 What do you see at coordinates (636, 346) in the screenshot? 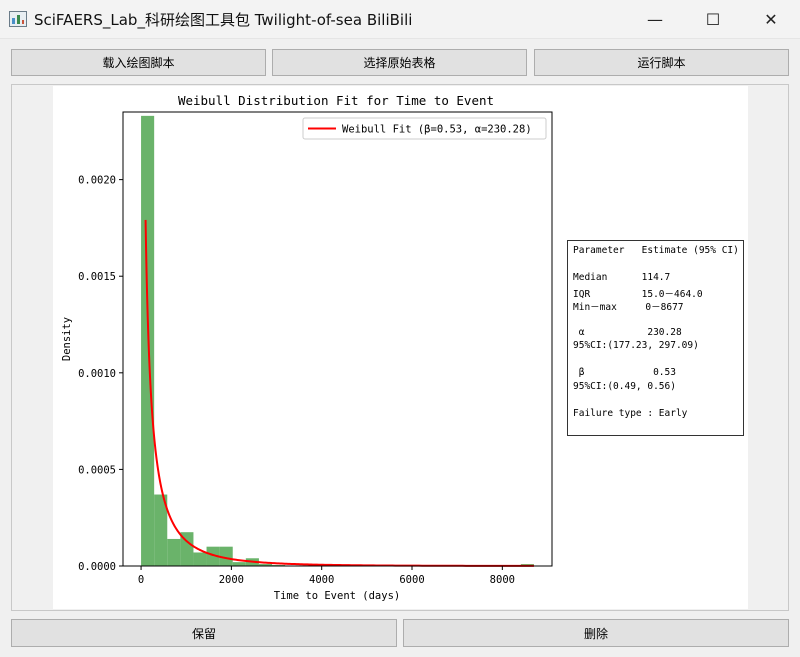
I see `stats-line: 95%CI:(177.23, 297.09)` at bounding box center [636, 346].